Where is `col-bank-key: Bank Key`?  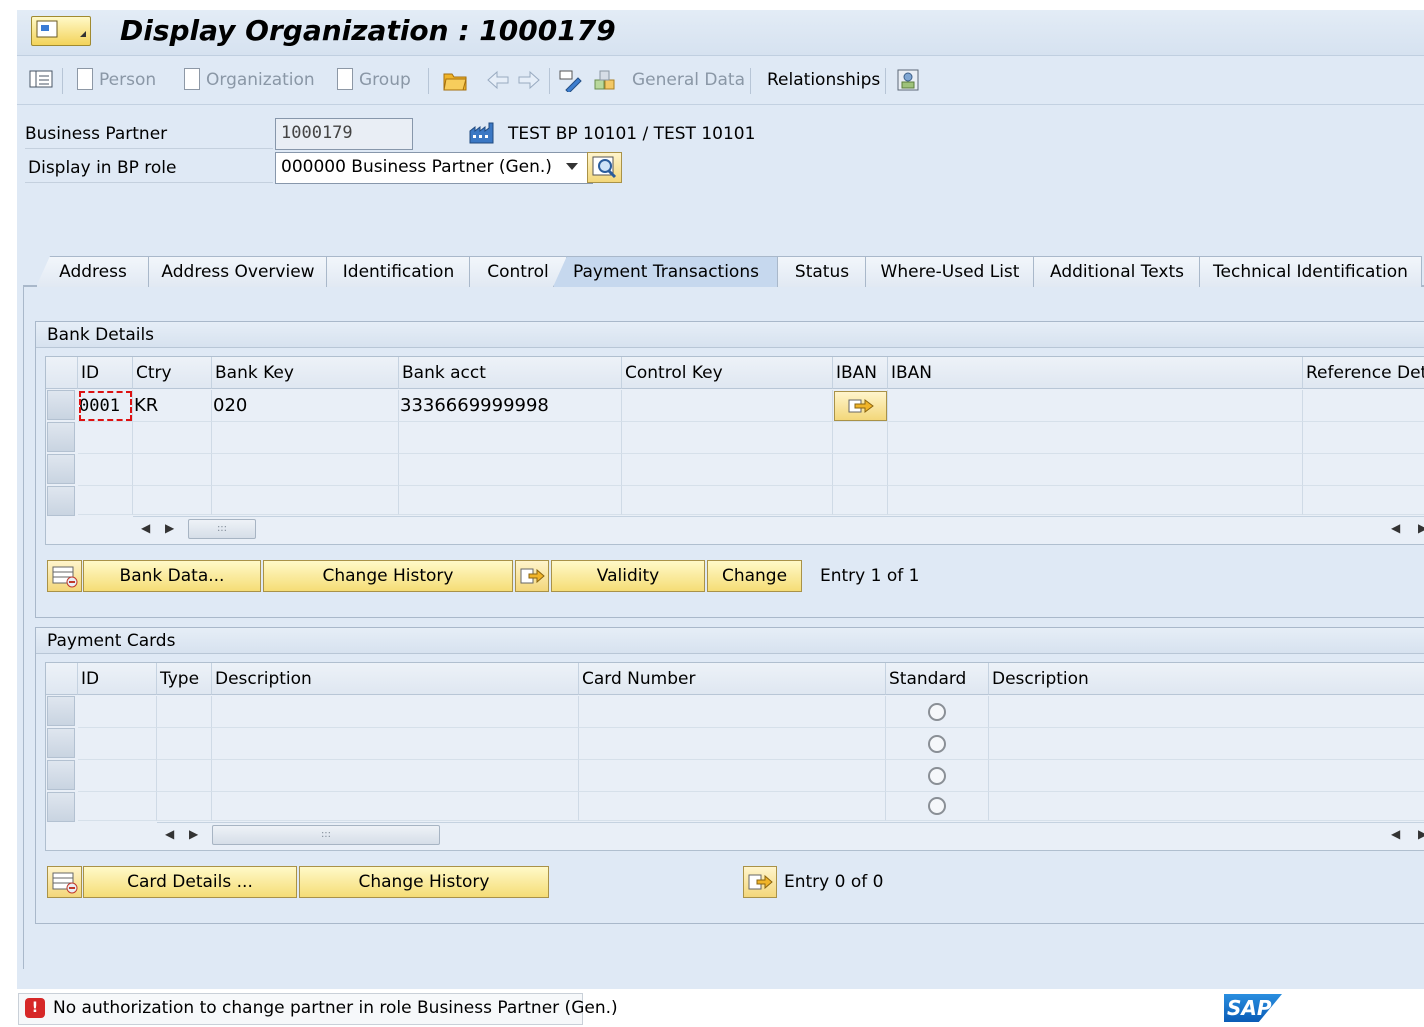
col-bank-key: Bank Key is located at coordinates (305, 373).